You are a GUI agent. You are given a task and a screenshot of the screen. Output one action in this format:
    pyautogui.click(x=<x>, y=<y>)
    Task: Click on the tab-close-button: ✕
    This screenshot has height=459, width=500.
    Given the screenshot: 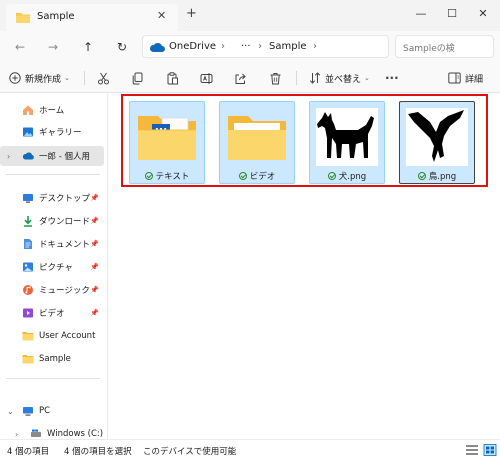 What is the action you would take?
    pyautogui.click(x=161, y=15)
    